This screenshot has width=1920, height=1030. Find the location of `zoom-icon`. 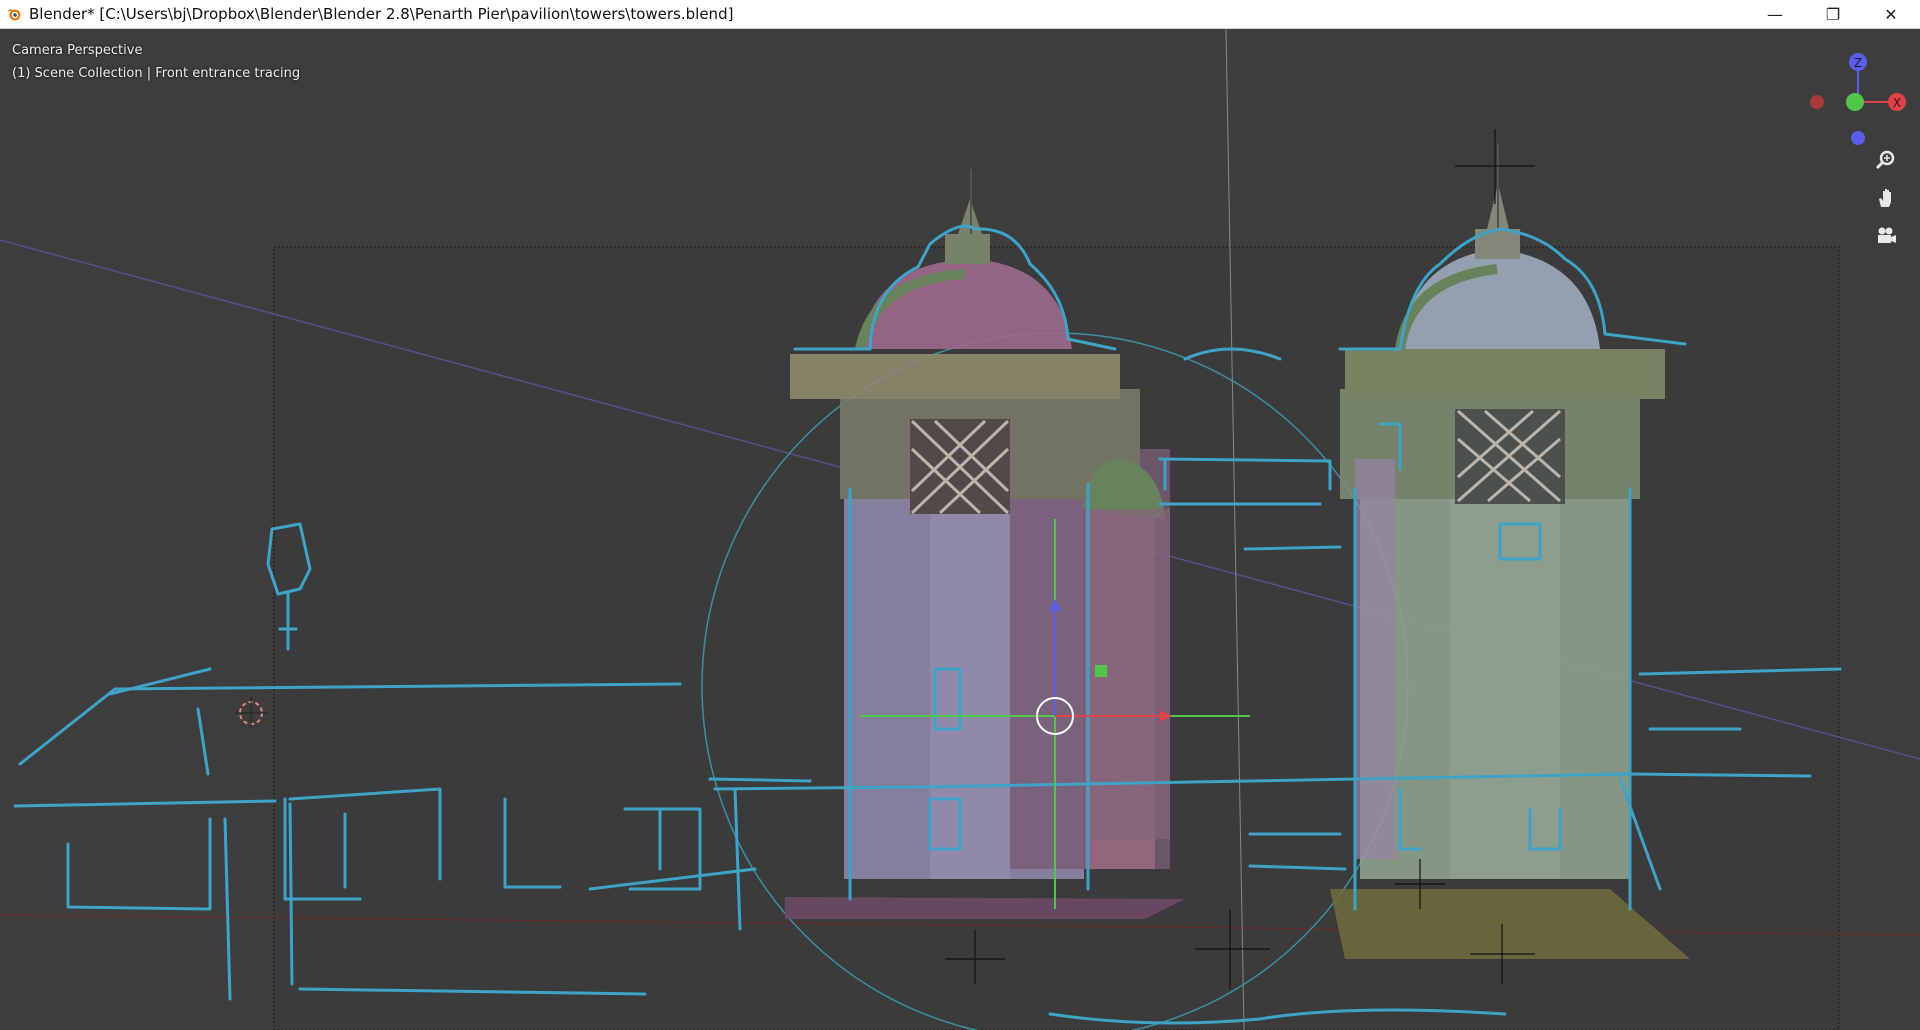

zoom-icon is located at coordinates (1886, 160).